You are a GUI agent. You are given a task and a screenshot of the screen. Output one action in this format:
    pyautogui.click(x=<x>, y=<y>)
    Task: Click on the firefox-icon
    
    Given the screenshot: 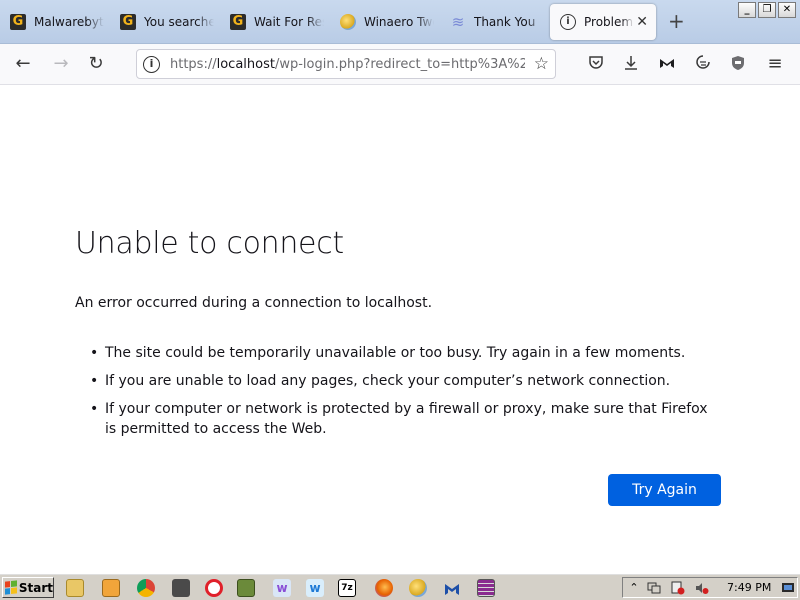 What is the action you would take?
    pyautogui.click(x=384, y=588)
    